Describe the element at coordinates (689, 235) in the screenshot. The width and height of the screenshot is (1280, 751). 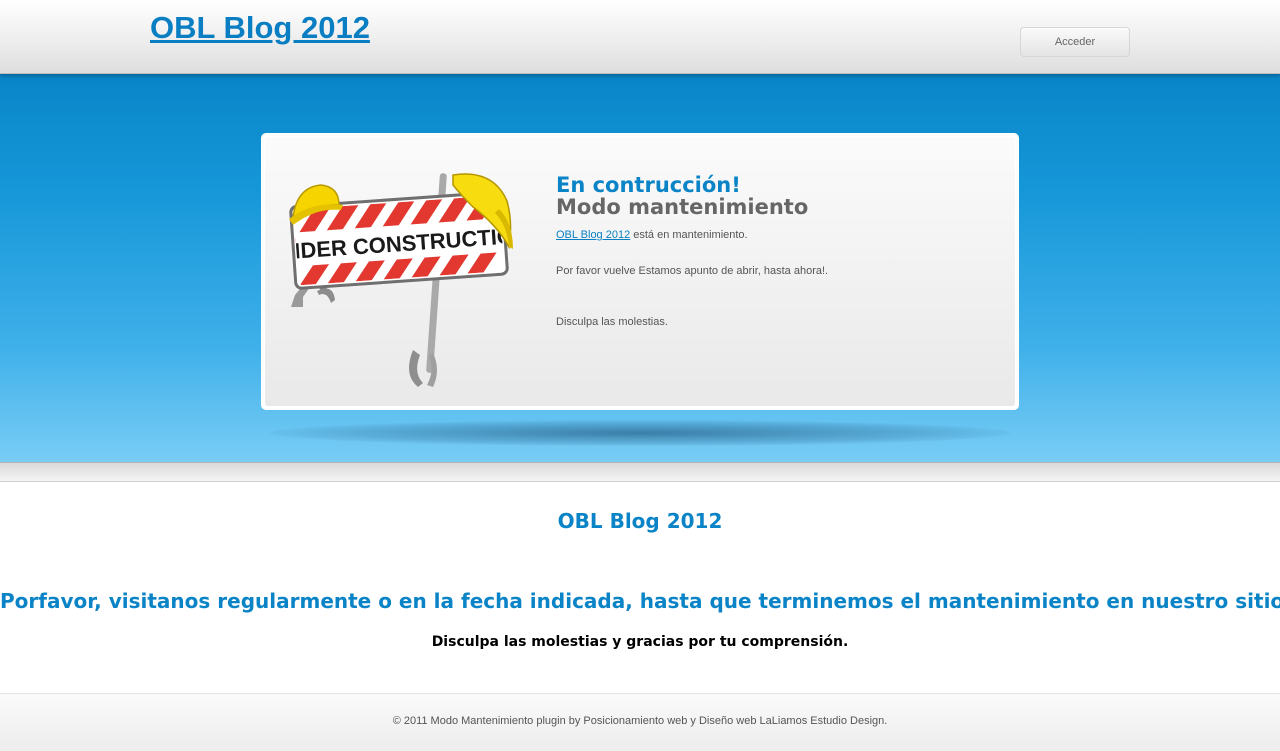
I see `maintenance-suffix: está en mantenimiento.` at that location.